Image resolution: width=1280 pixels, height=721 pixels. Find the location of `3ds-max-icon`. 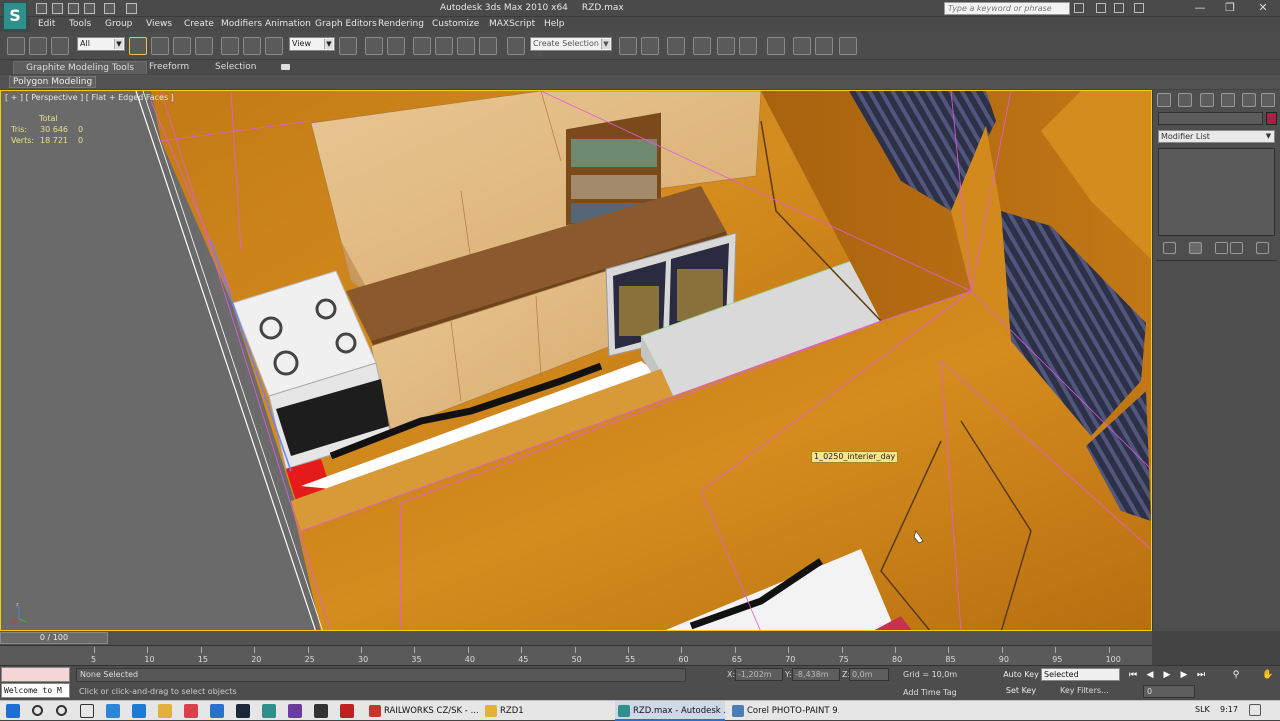

3ds-max-icon is located at coordinates (269, 711).